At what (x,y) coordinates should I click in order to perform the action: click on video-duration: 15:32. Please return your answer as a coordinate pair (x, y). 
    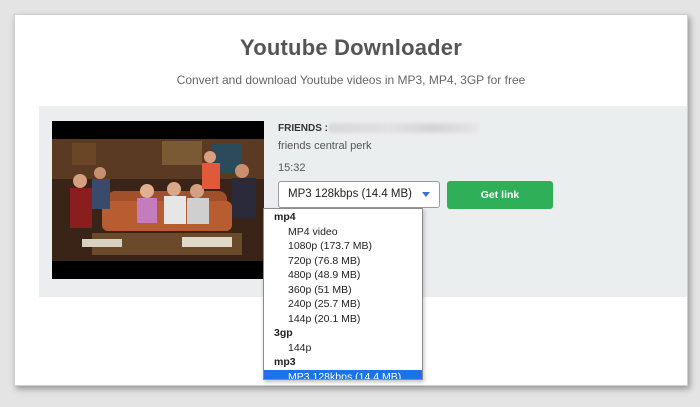
    Looking at the image, I should click on (292, 168).